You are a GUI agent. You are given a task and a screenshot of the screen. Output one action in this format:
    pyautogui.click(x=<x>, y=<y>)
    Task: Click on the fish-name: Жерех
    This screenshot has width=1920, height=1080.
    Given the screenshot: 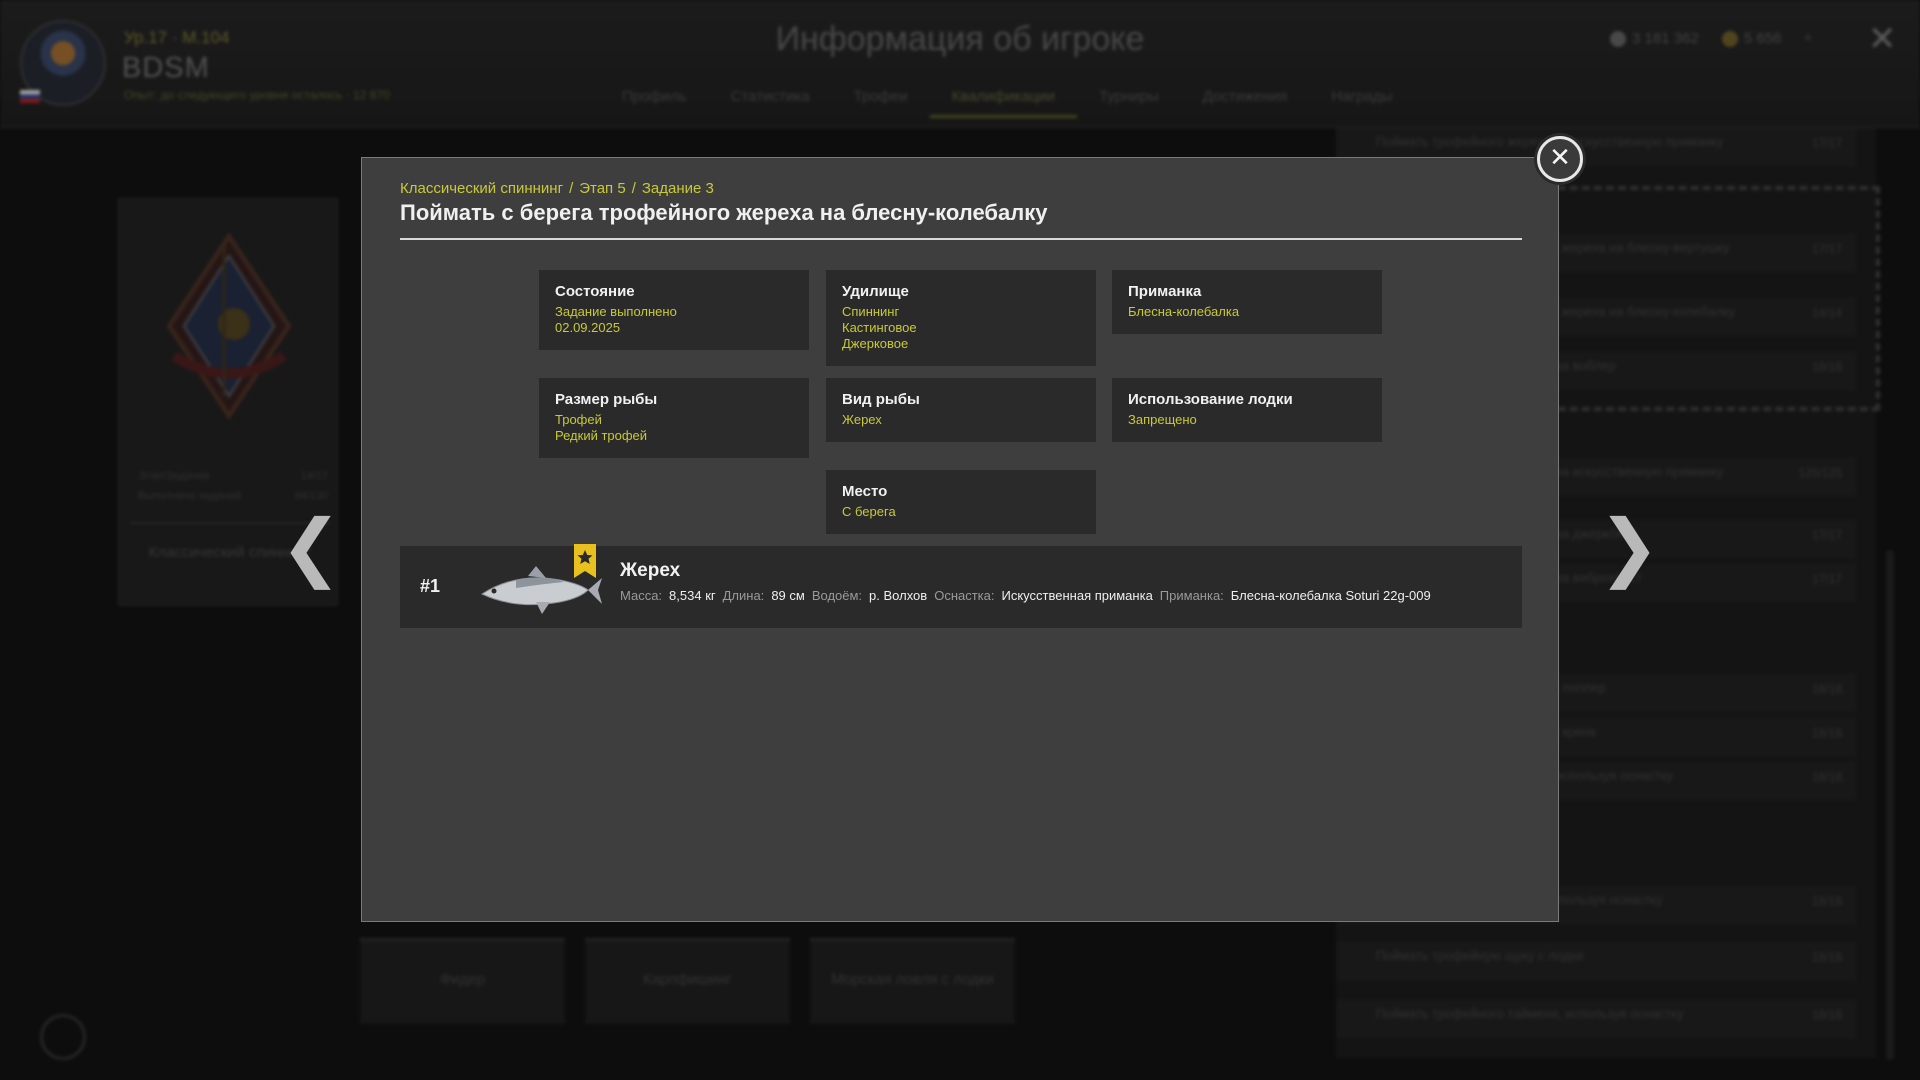 What is the action you would take?
    pyautogui.click(x=650, y=570)
    